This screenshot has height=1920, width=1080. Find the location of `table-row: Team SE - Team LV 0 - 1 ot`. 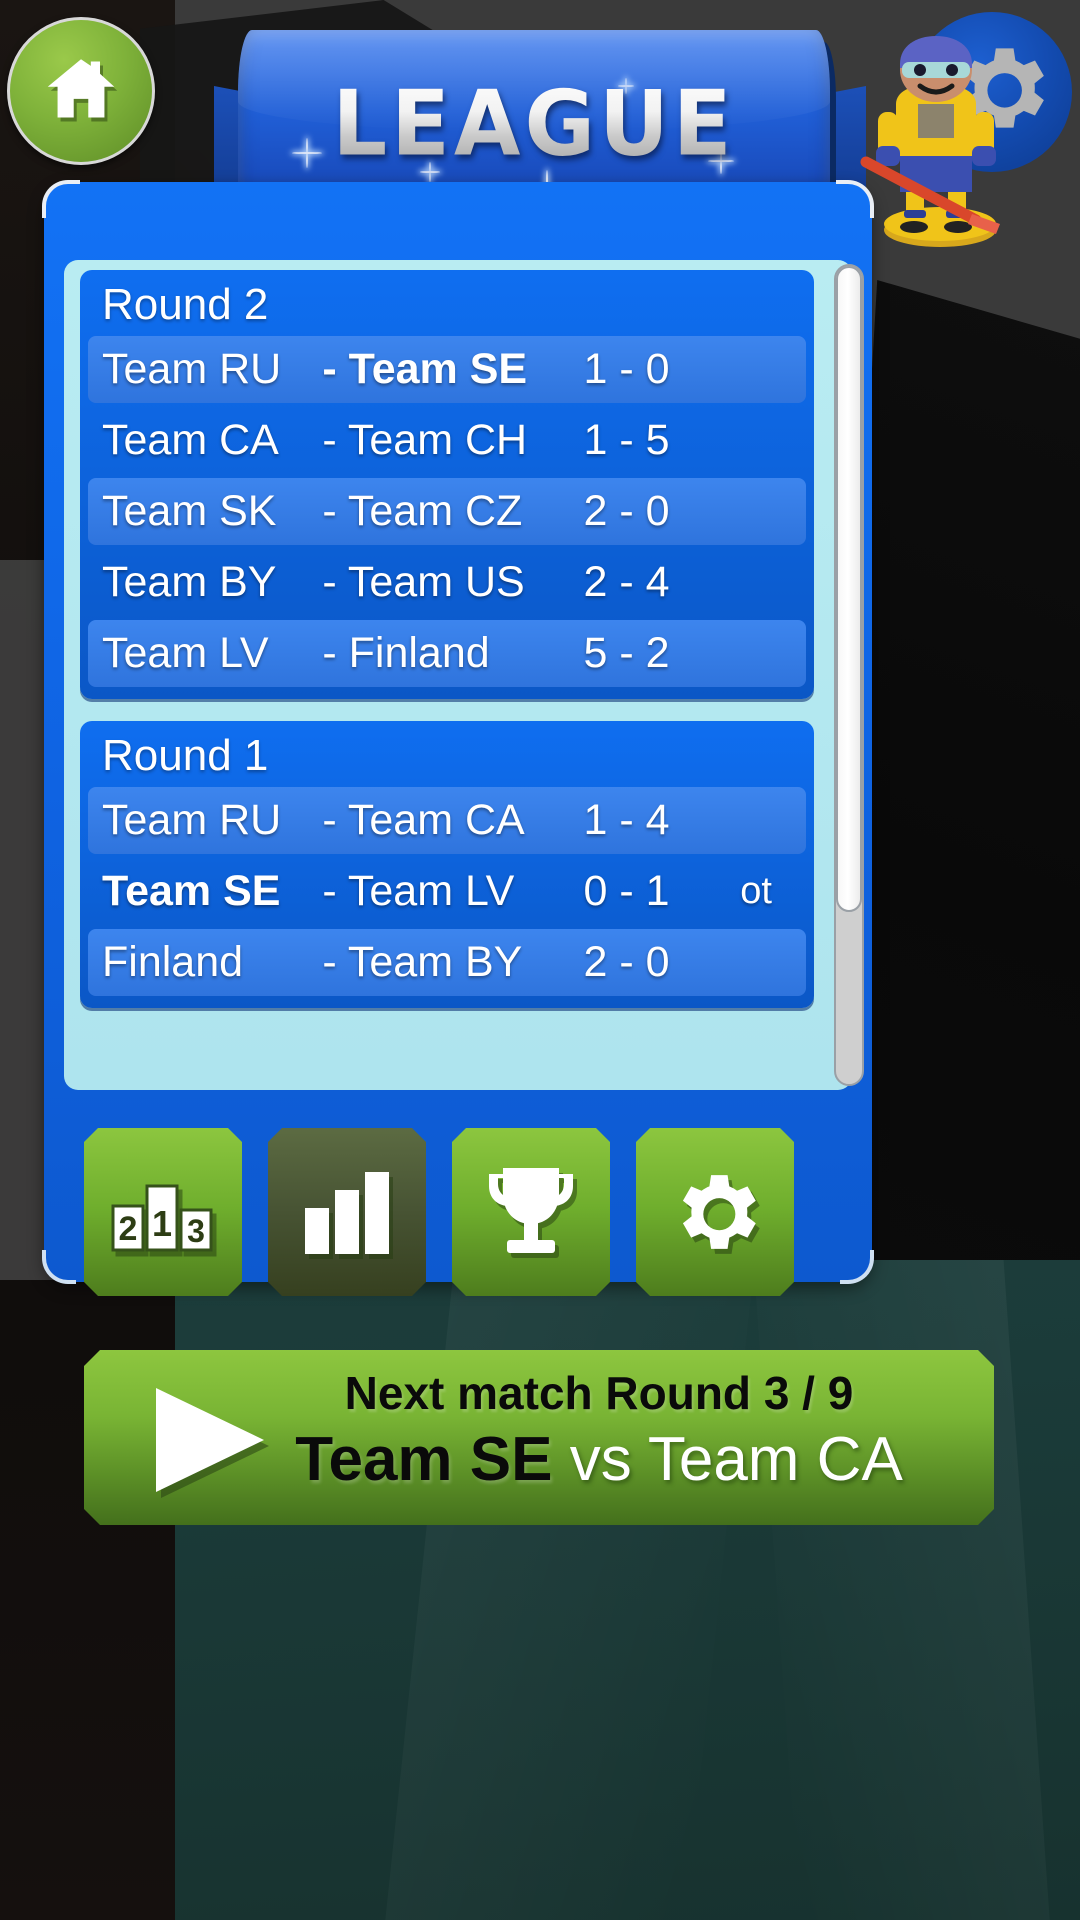

table-row: Team SE - Team LV 0 - 1 ot is located at coordinates (447, 891).